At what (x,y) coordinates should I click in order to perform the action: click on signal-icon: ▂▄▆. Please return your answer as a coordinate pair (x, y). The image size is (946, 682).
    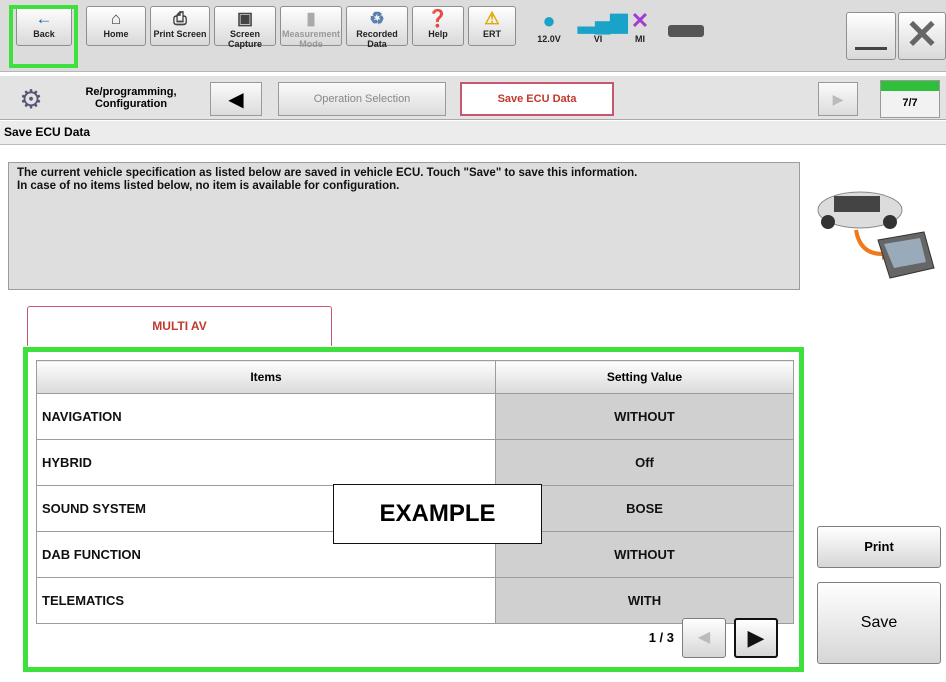
    Looking at the image, I should click on (603, 20).